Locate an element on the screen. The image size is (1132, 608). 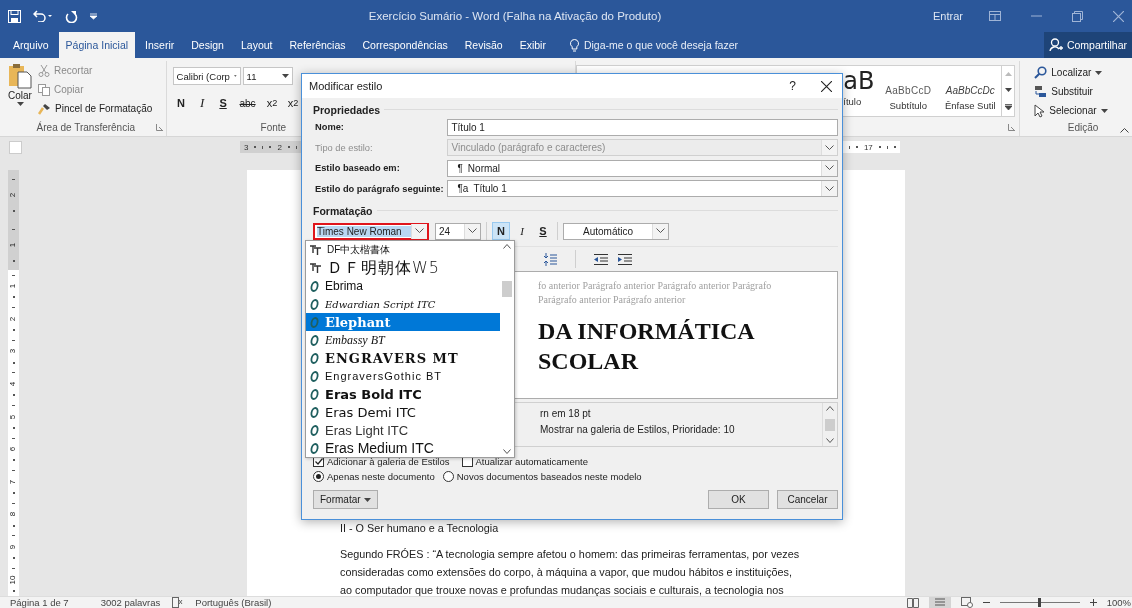
word-count: 3002 palavras is located at coordinates (130, 602).